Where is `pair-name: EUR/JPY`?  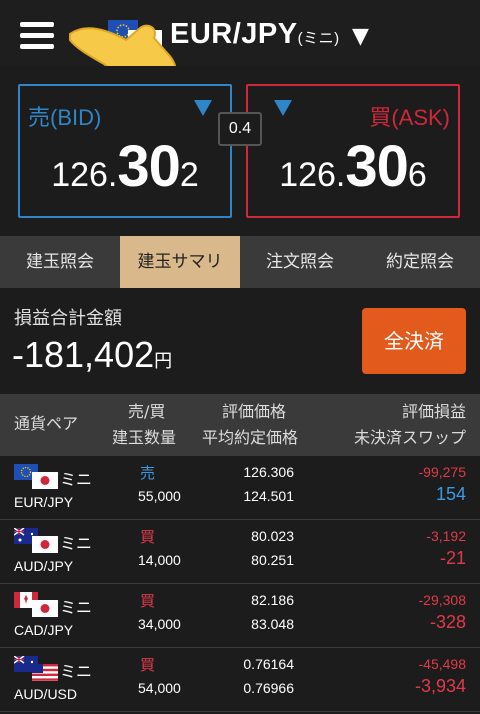 pair-name: EUR/JPY is located at coordinates (234, 34).